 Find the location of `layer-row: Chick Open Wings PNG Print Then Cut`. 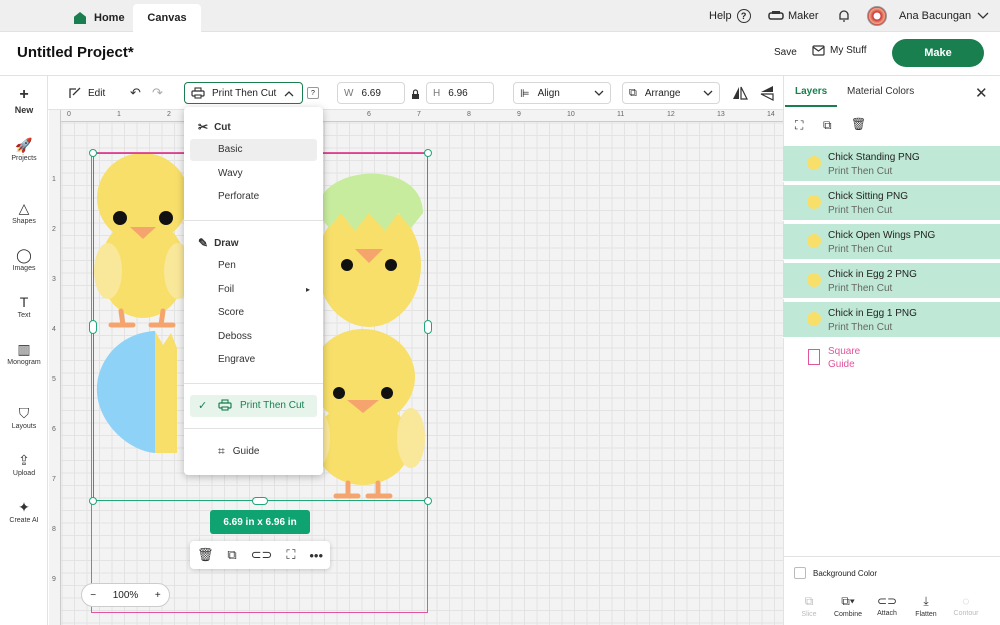

layer-row: Chick Open Wings PNG Print Then Cut is located at coordinates (891, 242).